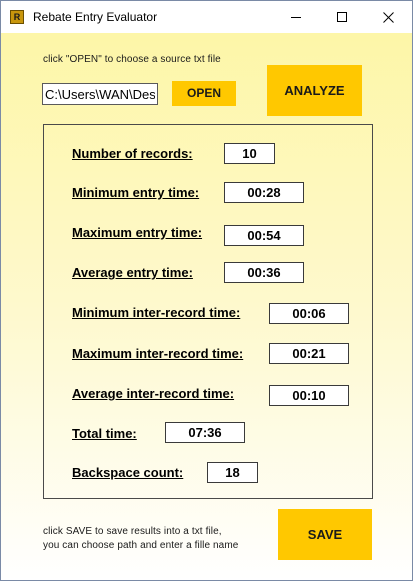 The height and width of the screenshot is (581, 413). Describe the element at coordinates (264, 235) in the screenshot. I see `max-entry-value: 00:54` at that location.